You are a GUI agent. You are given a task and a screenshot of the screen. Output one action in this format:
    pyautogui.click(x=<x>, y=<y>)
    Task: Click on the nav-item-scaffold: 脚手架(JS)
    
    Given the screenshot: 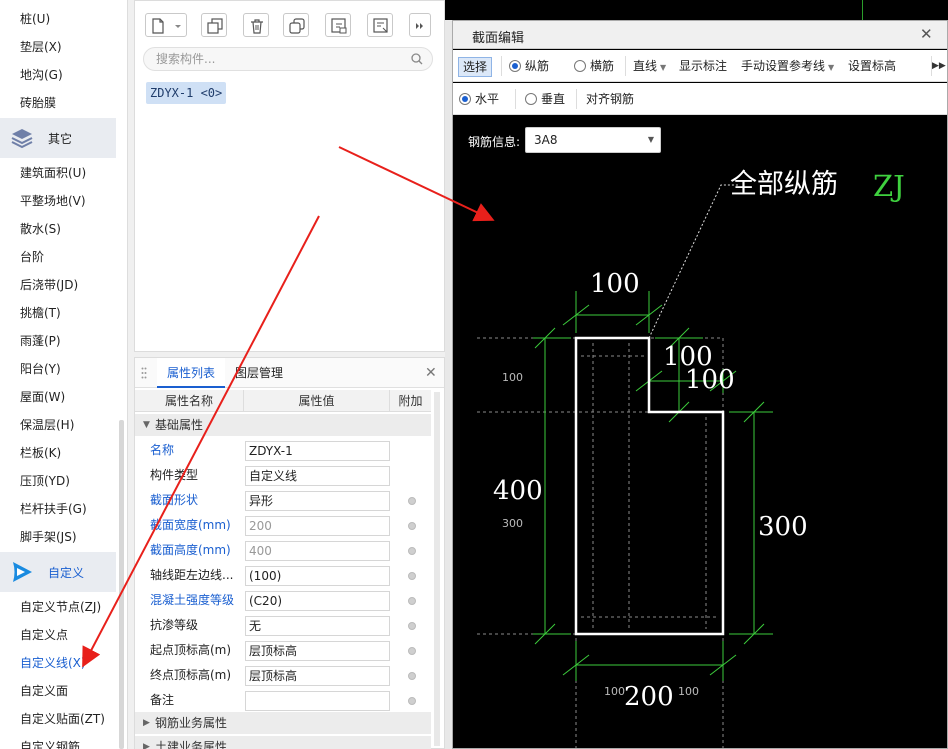 What is the action you would take?
    pyautogui.click(x=48, y=537)
    